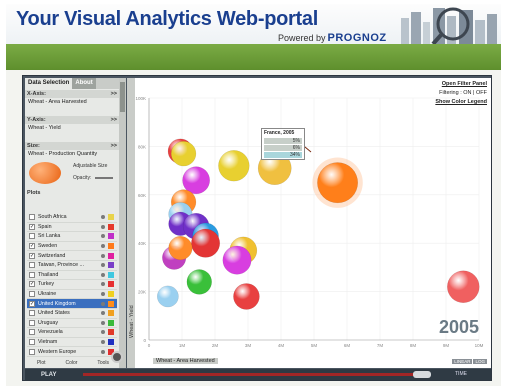  Describe the element at coordinates (461, 93) in the screenshot. I see `filtering-toggle: Filtering : ON | OFF` at that location.